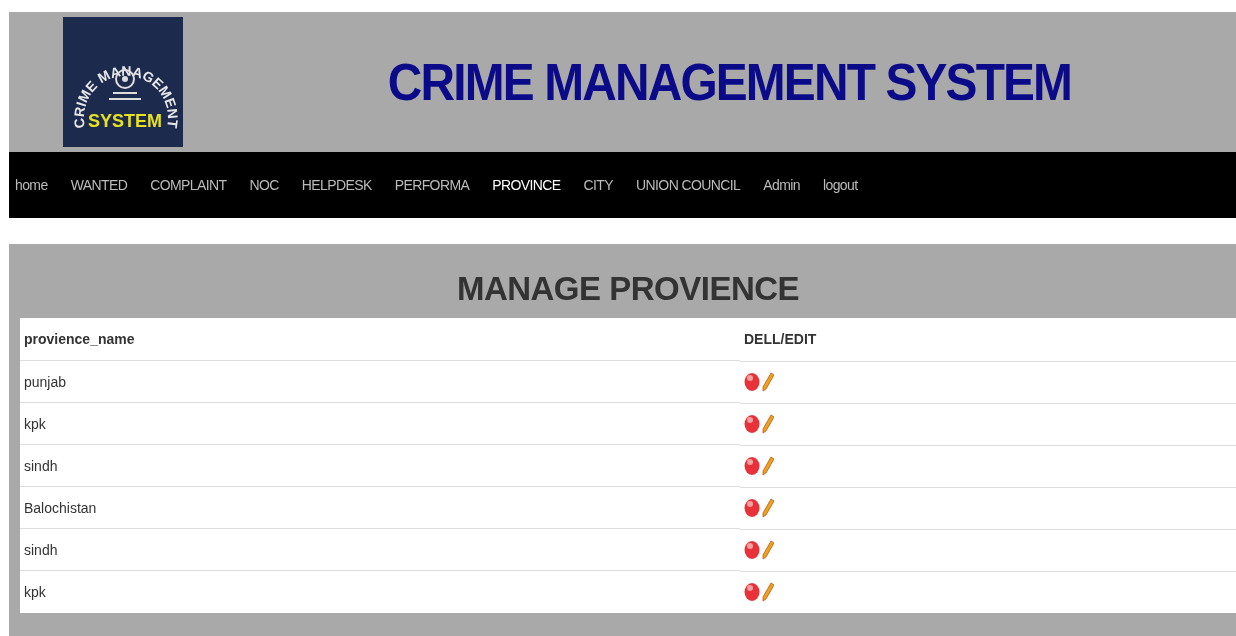  I want to click on nav-link: HELPDESK, so click(336, 185).